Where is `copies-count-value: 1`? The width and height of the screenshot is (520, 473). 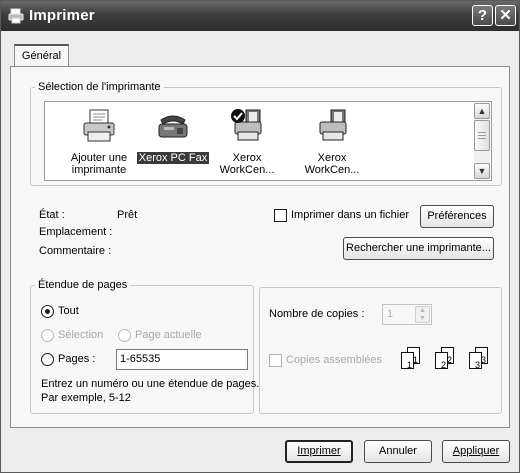 copies-count-value: 1 is located at coordinates (390, 314).